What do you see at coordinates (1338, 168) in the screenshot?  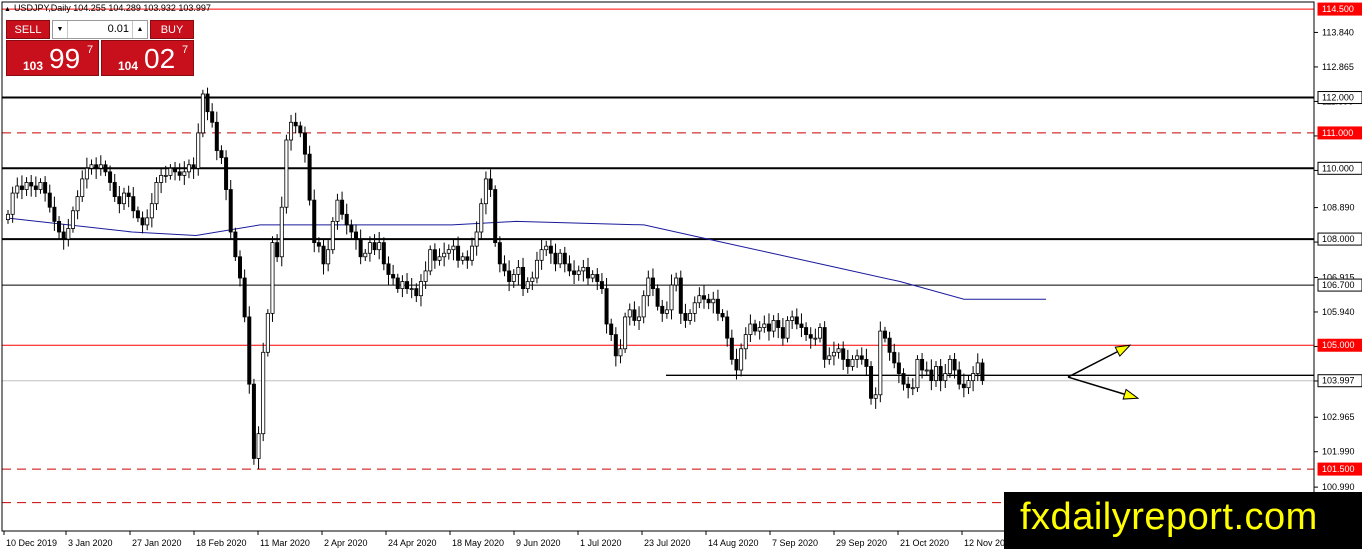 I see `level-price-label: 110.000` at bounding box center [1338, 168].